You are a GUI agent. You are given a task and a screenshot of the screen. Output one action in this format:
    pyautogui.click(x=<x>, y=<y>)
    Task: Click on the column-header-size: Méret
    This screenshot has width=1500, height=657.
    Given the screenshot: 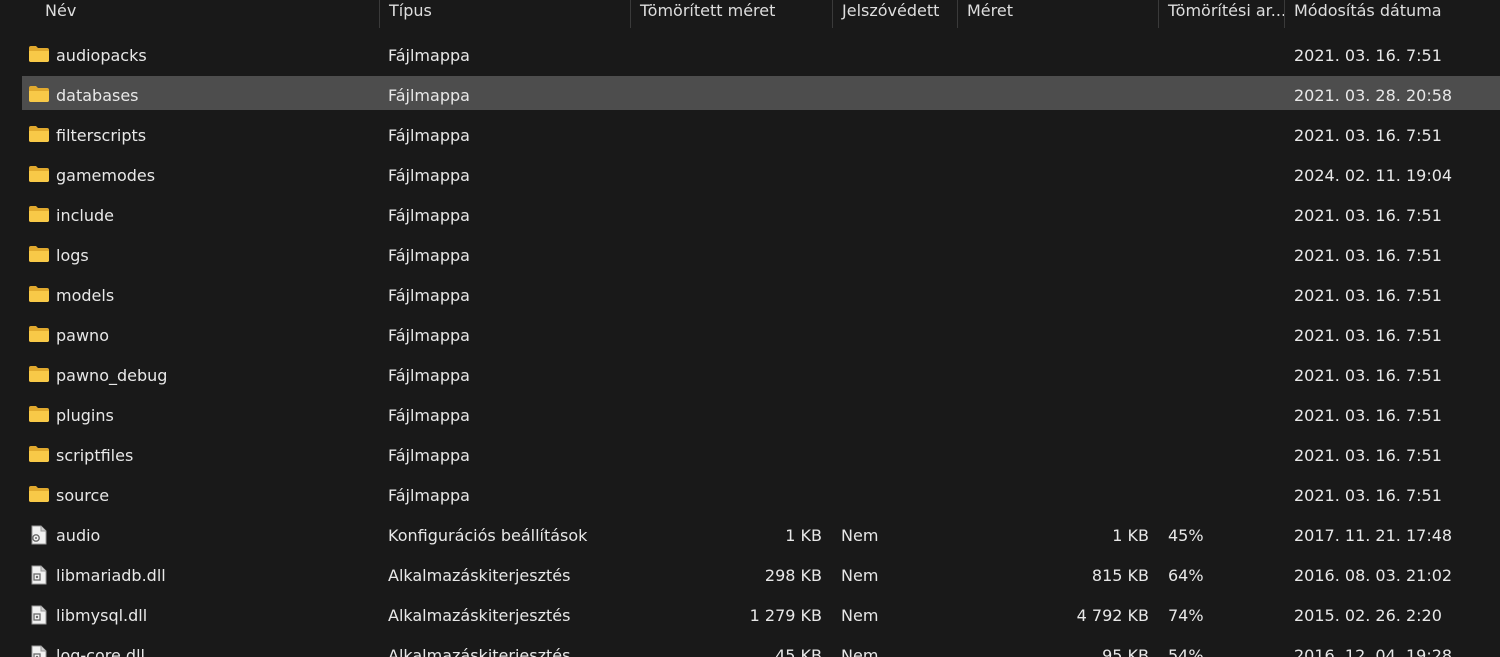 What is the action you would take?
    pyautogui.click(x=1058, y=14)
    